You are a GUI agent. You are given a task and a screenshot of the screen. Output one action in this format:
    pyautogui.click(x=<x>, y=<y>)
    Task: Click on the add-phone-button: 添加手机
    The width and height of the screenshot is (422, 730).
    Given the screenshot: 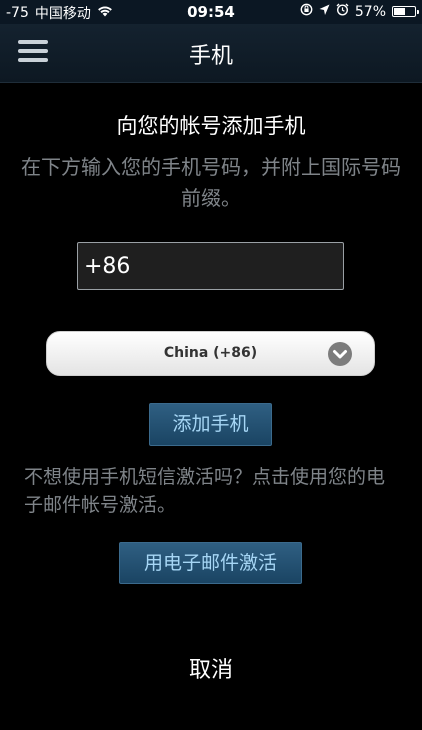 What is the action you would take?
    pyautogui.click(x=210, y=424)
    